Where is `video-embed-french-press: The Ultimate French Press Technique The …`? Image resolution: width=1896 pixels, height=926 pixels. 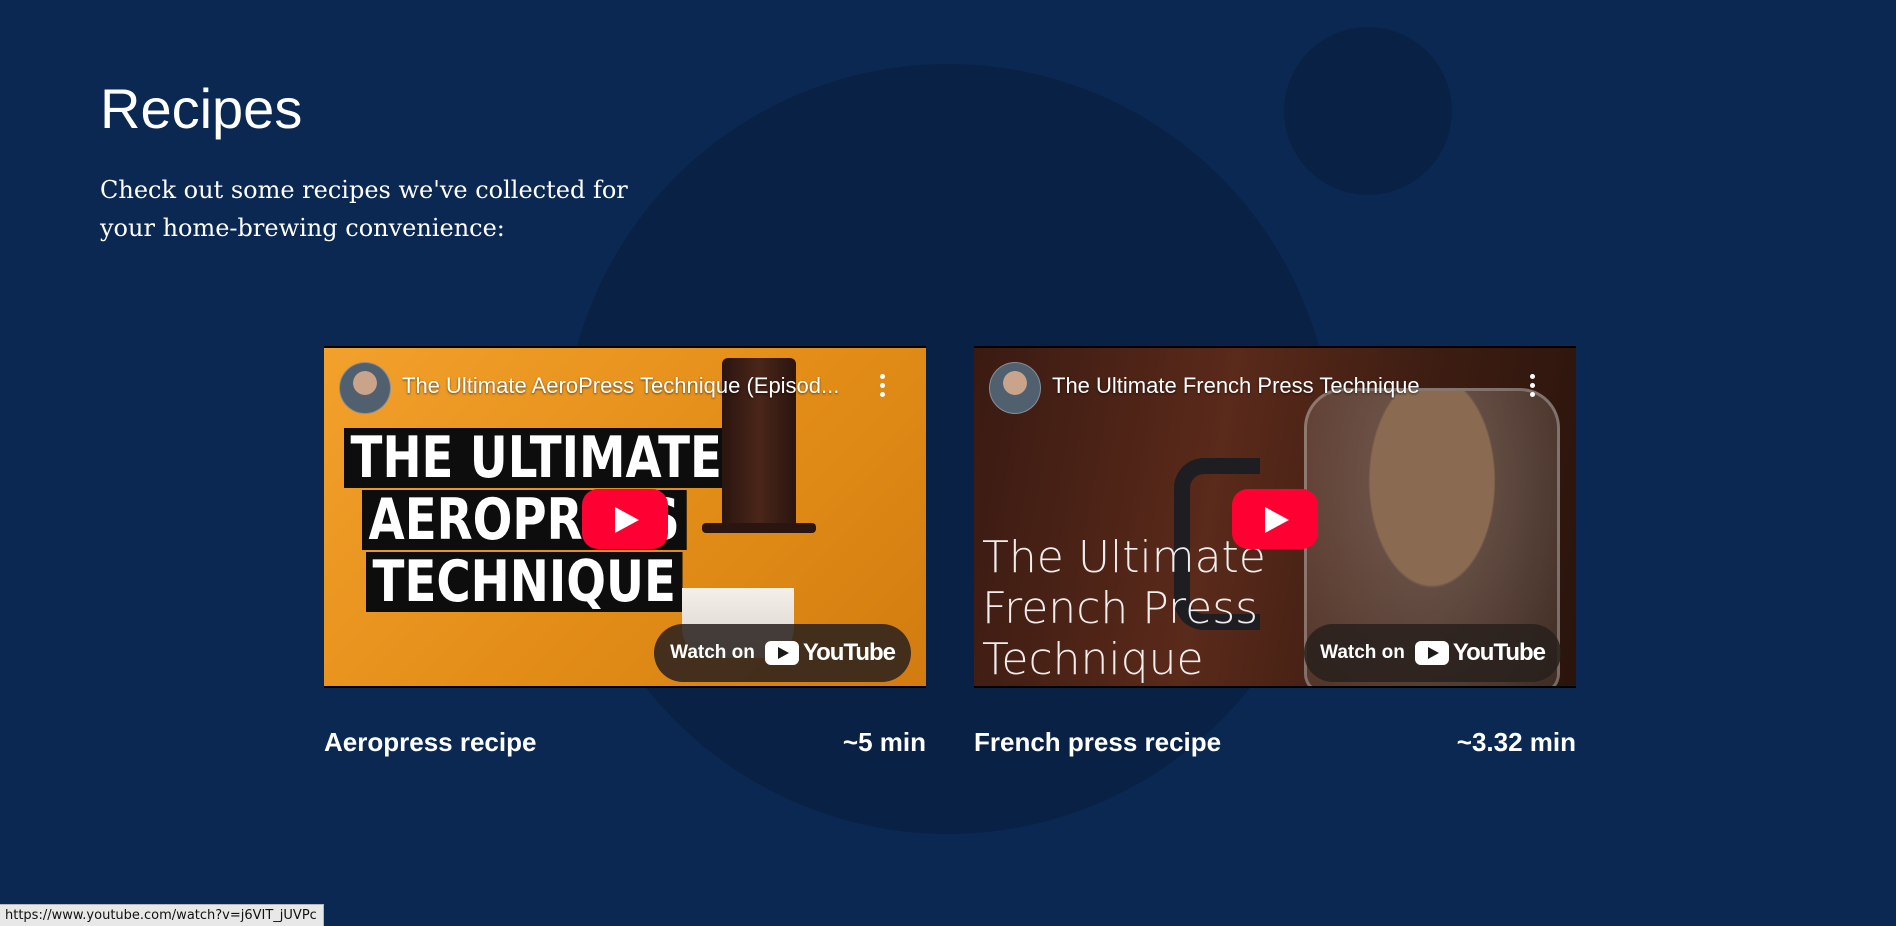
video-embed-french-press: The Ultimate French Press Technique The … is located at coordinates (1275, 517).